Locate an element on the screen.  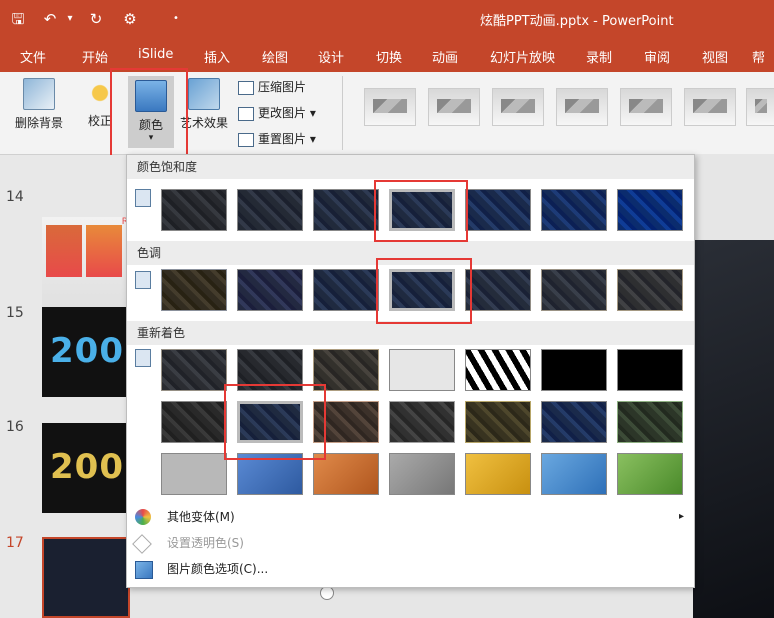
more-variations-label: 其他变体(M) is located at coordinates (201, 517).